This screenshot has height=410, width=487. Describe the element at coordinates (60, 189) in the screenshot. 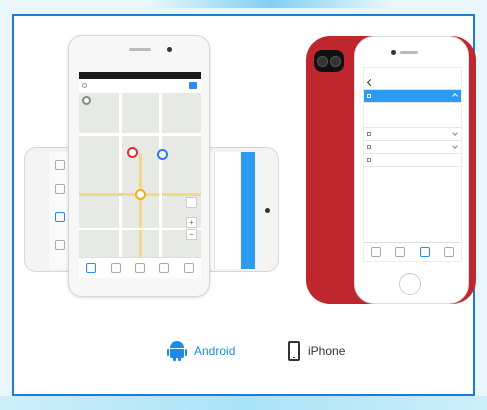

I see `list-icon` at that location.